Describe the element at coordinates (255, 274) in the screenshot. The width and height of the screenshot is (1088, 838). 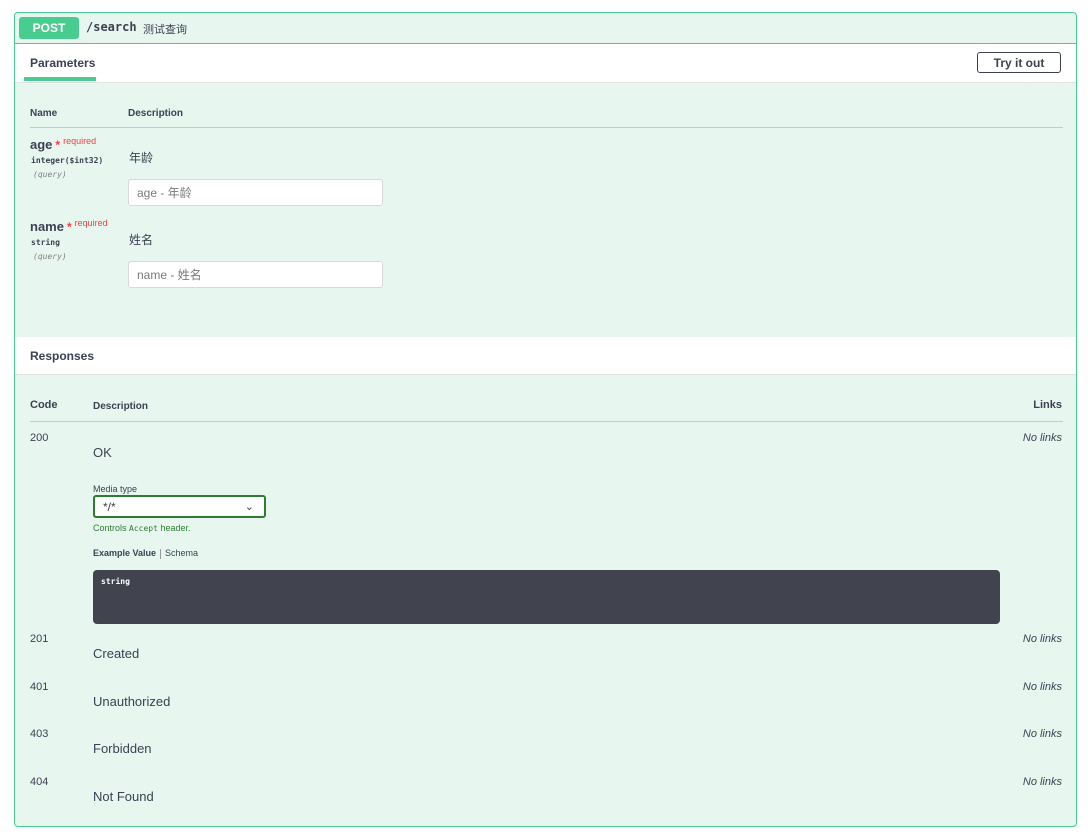
I see `param-input-name` at that location.